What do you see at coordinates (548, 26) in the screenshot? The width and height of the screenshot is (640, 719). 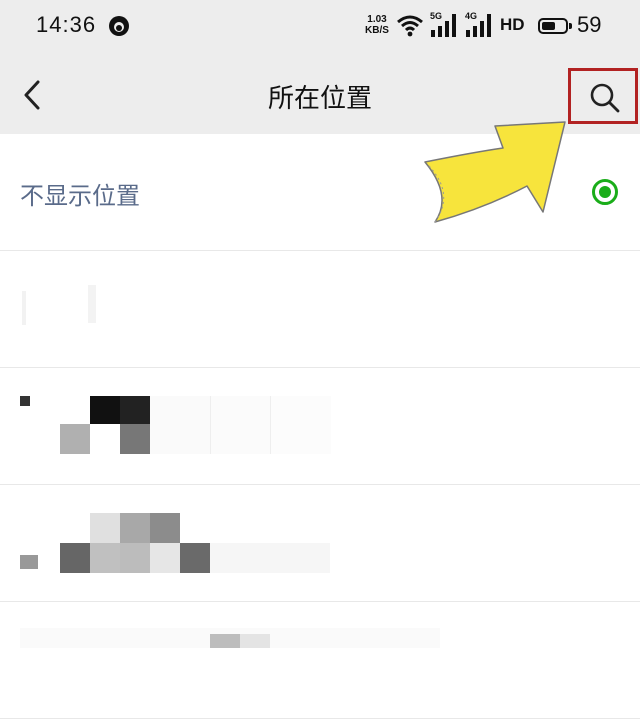 I see `battery-fill` at bounding box center [548, 26].